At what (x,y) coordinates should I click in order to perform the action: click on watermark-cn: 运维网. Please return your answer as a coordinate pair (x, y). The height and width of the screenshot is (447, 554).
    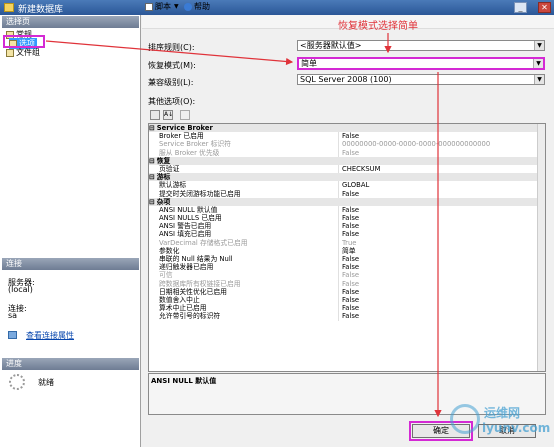
    Looking at the image, I should click on (502, 413).